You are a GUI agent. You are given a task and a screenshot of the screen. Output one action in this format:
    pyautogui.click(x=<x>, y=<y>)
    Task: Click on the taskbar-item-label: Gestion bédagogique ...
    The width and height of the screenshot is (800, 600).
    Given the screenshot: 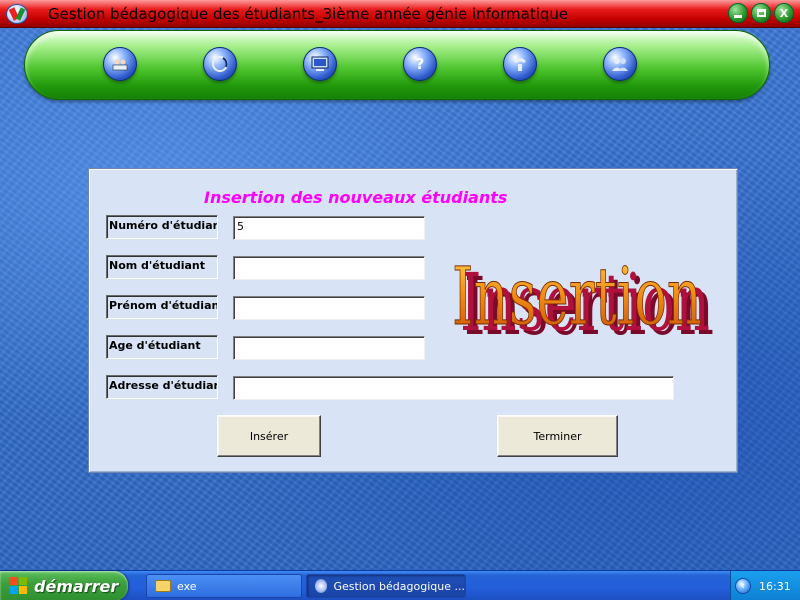 What is the action you would take?
    pyautogui.click(x=399, y=586)
    